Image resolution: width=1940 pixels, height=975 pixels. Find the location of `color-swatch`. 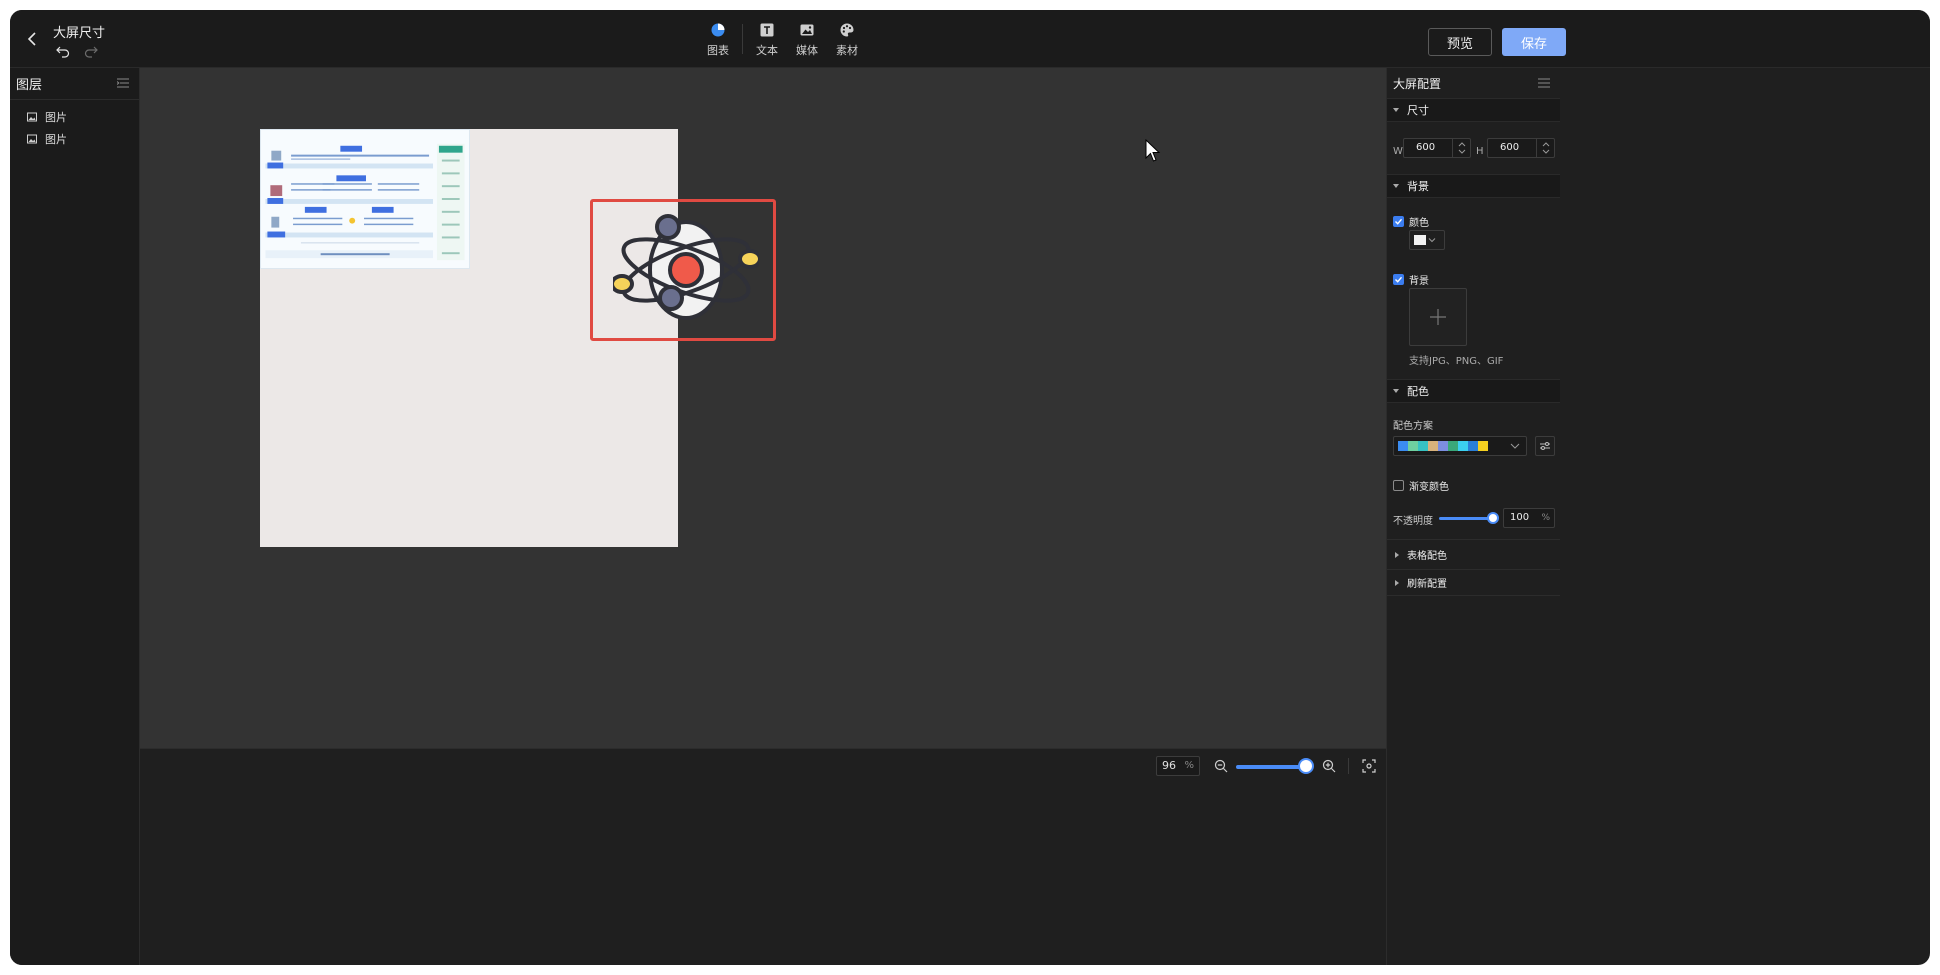

color-swatch is located at coordinates (1420, 240).